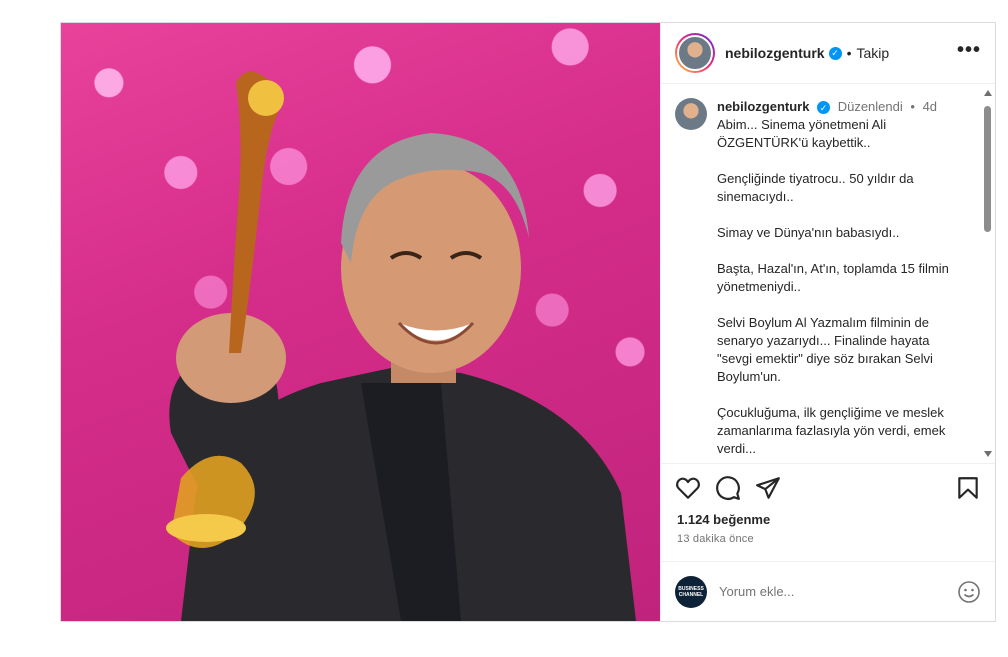 The image size is (1008, 657). I want to click on story-ring, so click(695, 53).